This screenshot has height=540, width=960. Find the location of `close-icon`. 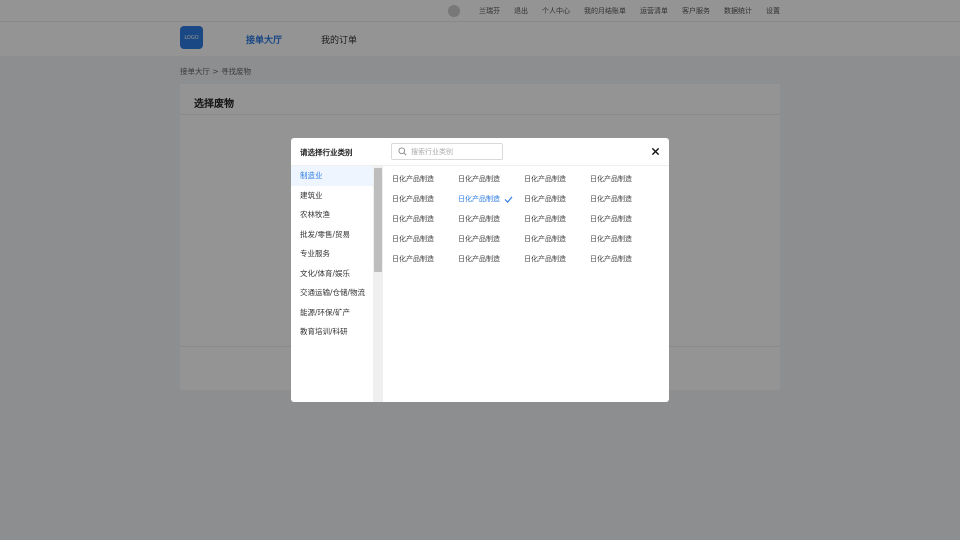

close-icon is located at coordinates (655, 151).